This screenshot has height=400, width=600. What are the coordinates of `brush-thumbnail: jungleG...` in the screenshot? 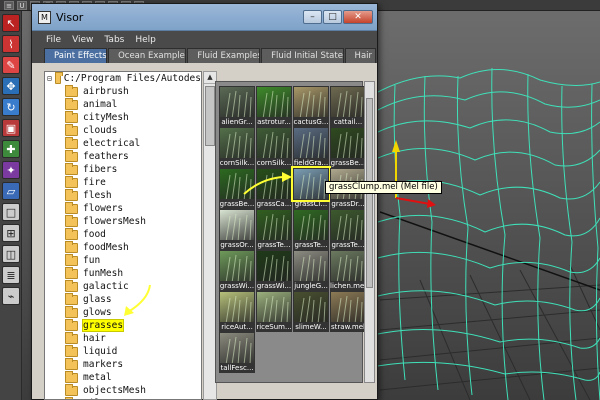 It's located at (311, 270).